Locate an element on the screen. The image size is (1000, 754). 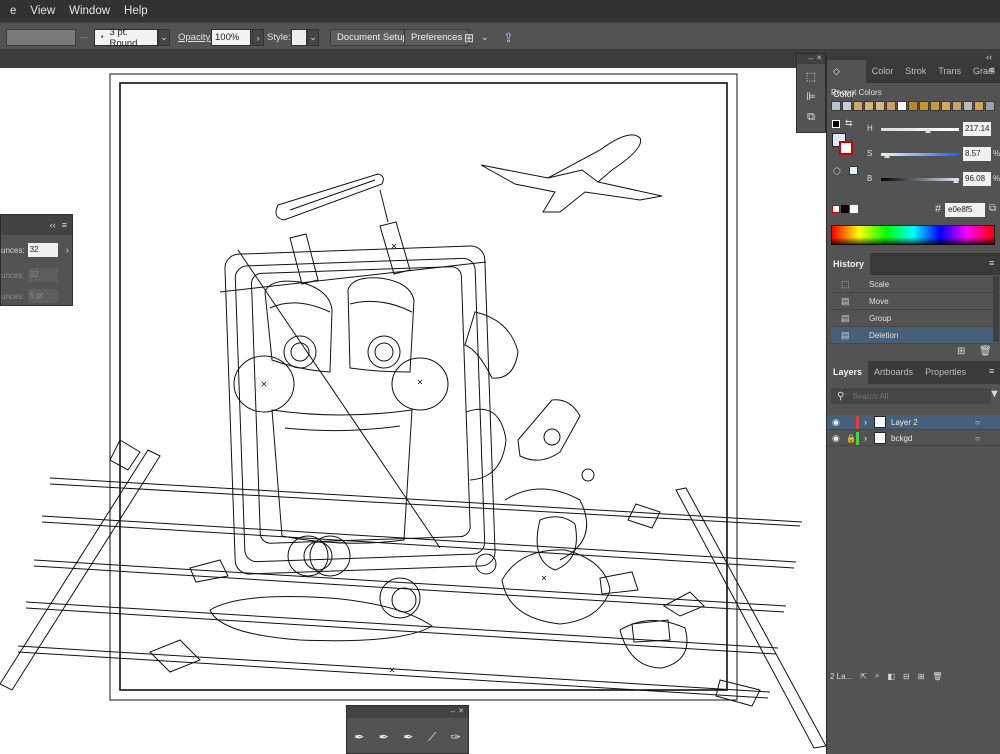
brush-profile-dropdown: • 3 pt. Round is located at coordinates (126, 38).